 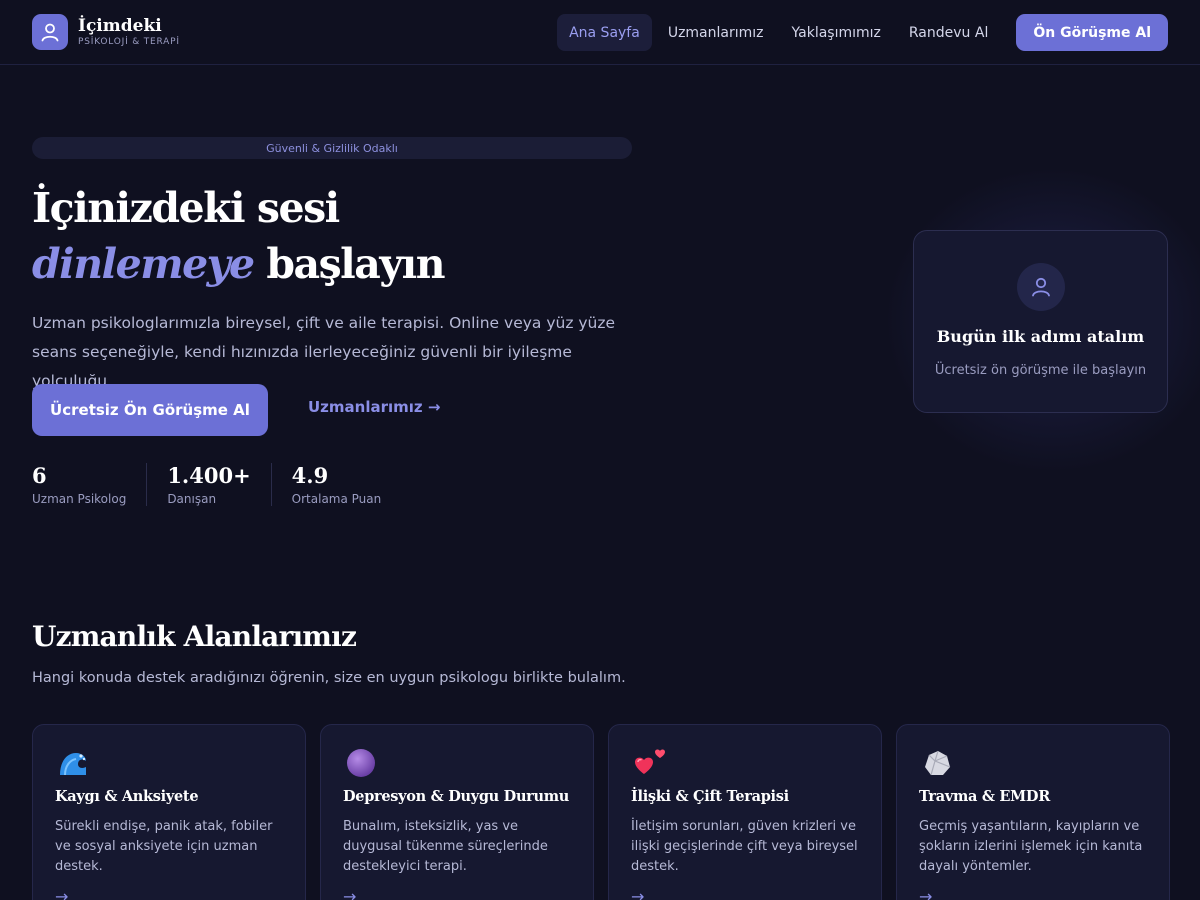 What do you see at coordinates (948, 32) in the screenshot?
I see `nav-item-appointment: Randevu Al` at bounding box center [948, 32].